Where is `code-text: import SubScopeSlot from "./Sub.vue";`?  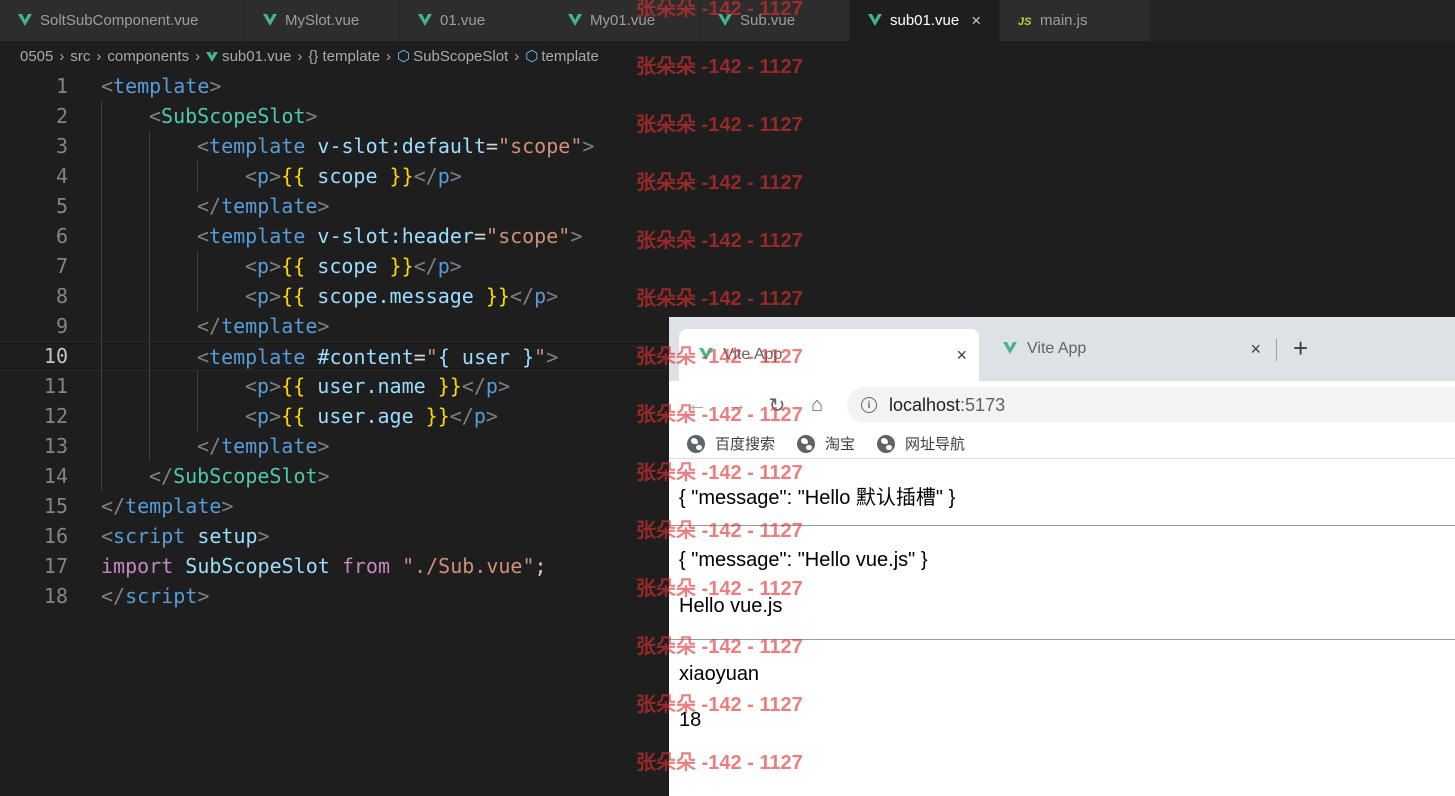
code-text: import SubScopeSlot from "./Sub.vue"; is located at coordinates (324, 566).